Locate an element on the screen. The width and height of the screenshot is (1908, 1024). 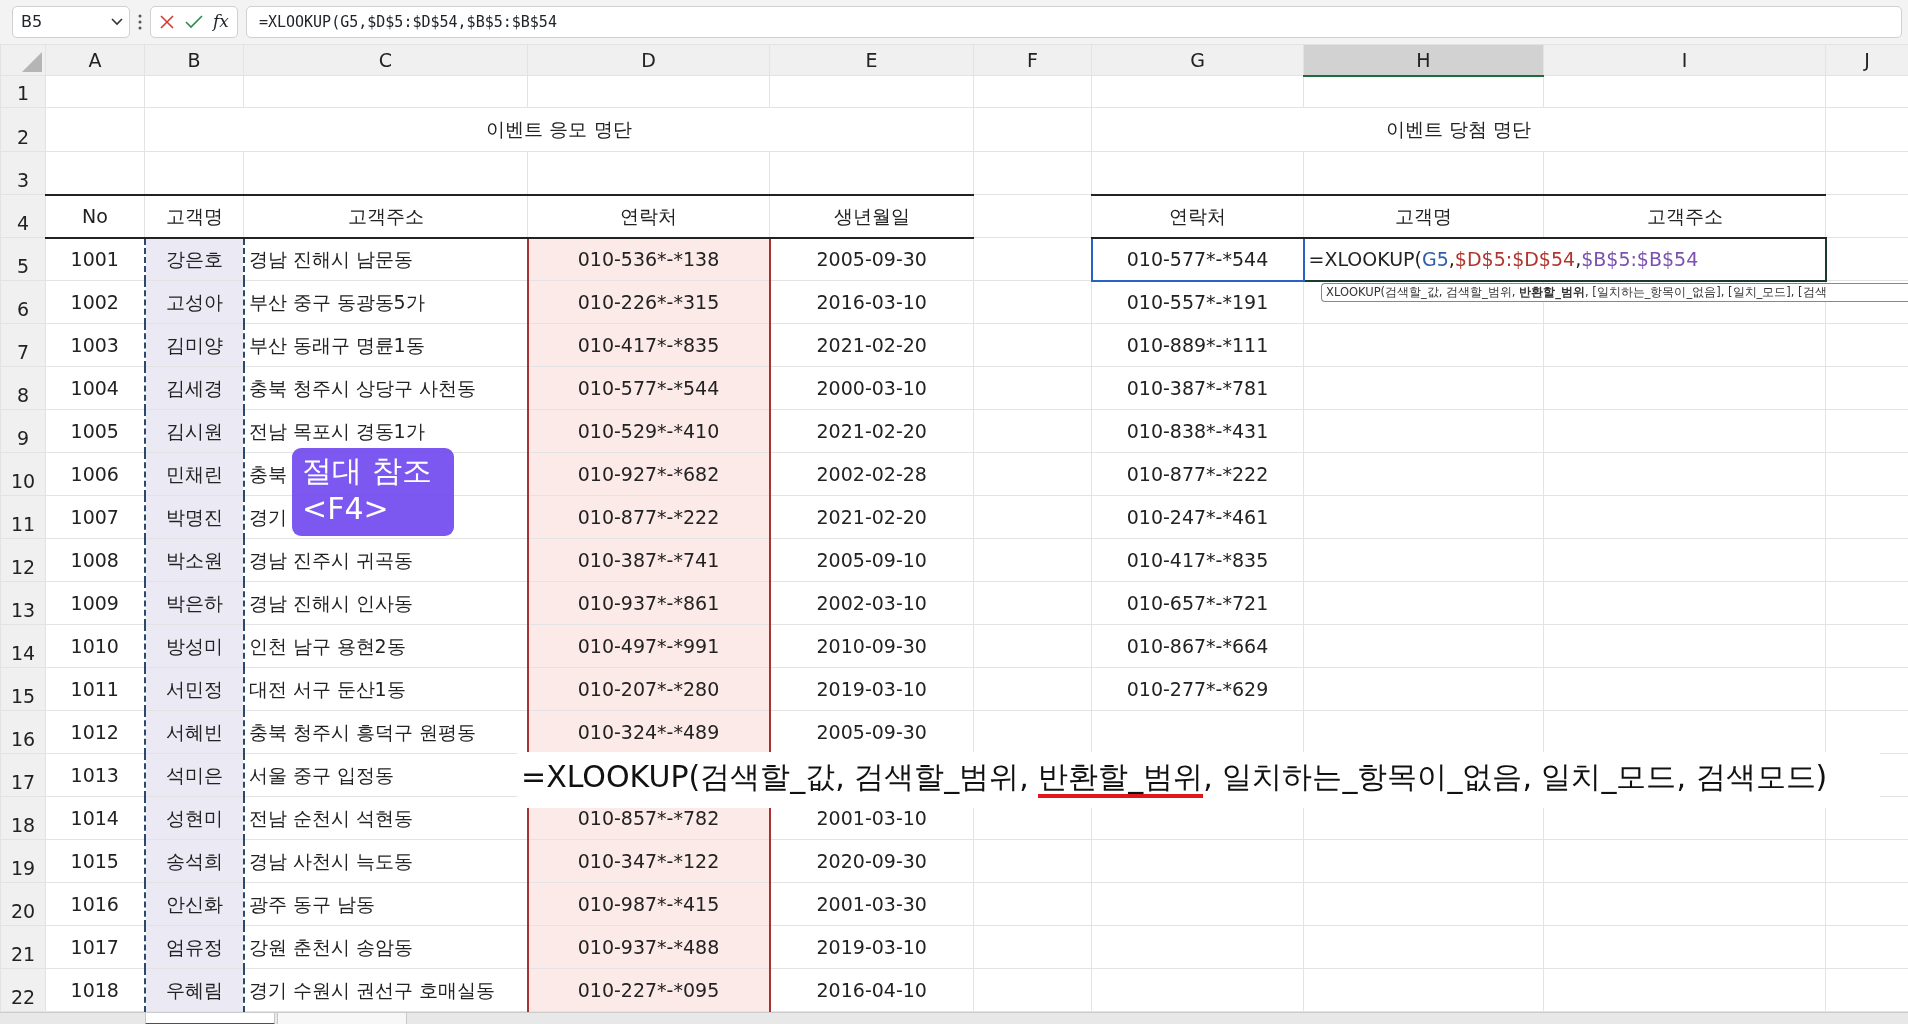
column-header: J is located at coordinates (1866, 60).